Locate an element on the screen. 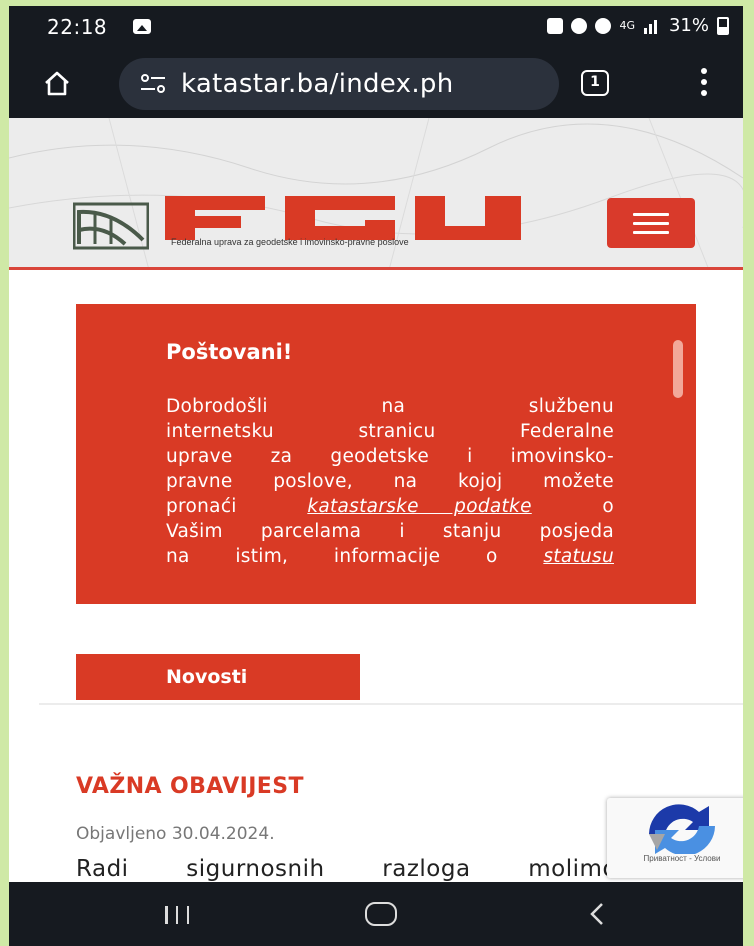 Image resolution: width=754 pixels, height=946 pixels. recaptcha-badge: Приватност - Услови is located at coordinates (675, 838).